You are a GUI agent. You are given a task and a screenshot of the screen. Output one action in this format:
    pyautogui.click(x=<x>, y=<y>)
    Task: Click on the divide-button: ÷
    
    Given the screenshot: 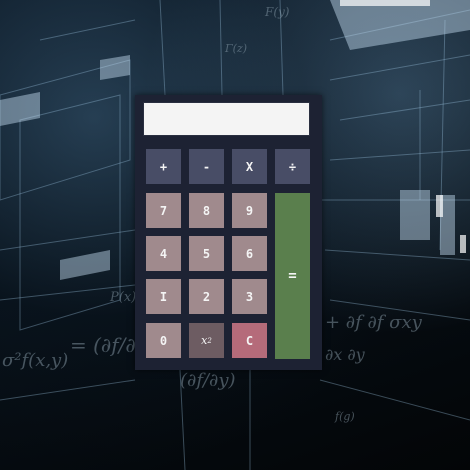 What is the action you would take?
    pyautogui.click(x=292, y=166)
    